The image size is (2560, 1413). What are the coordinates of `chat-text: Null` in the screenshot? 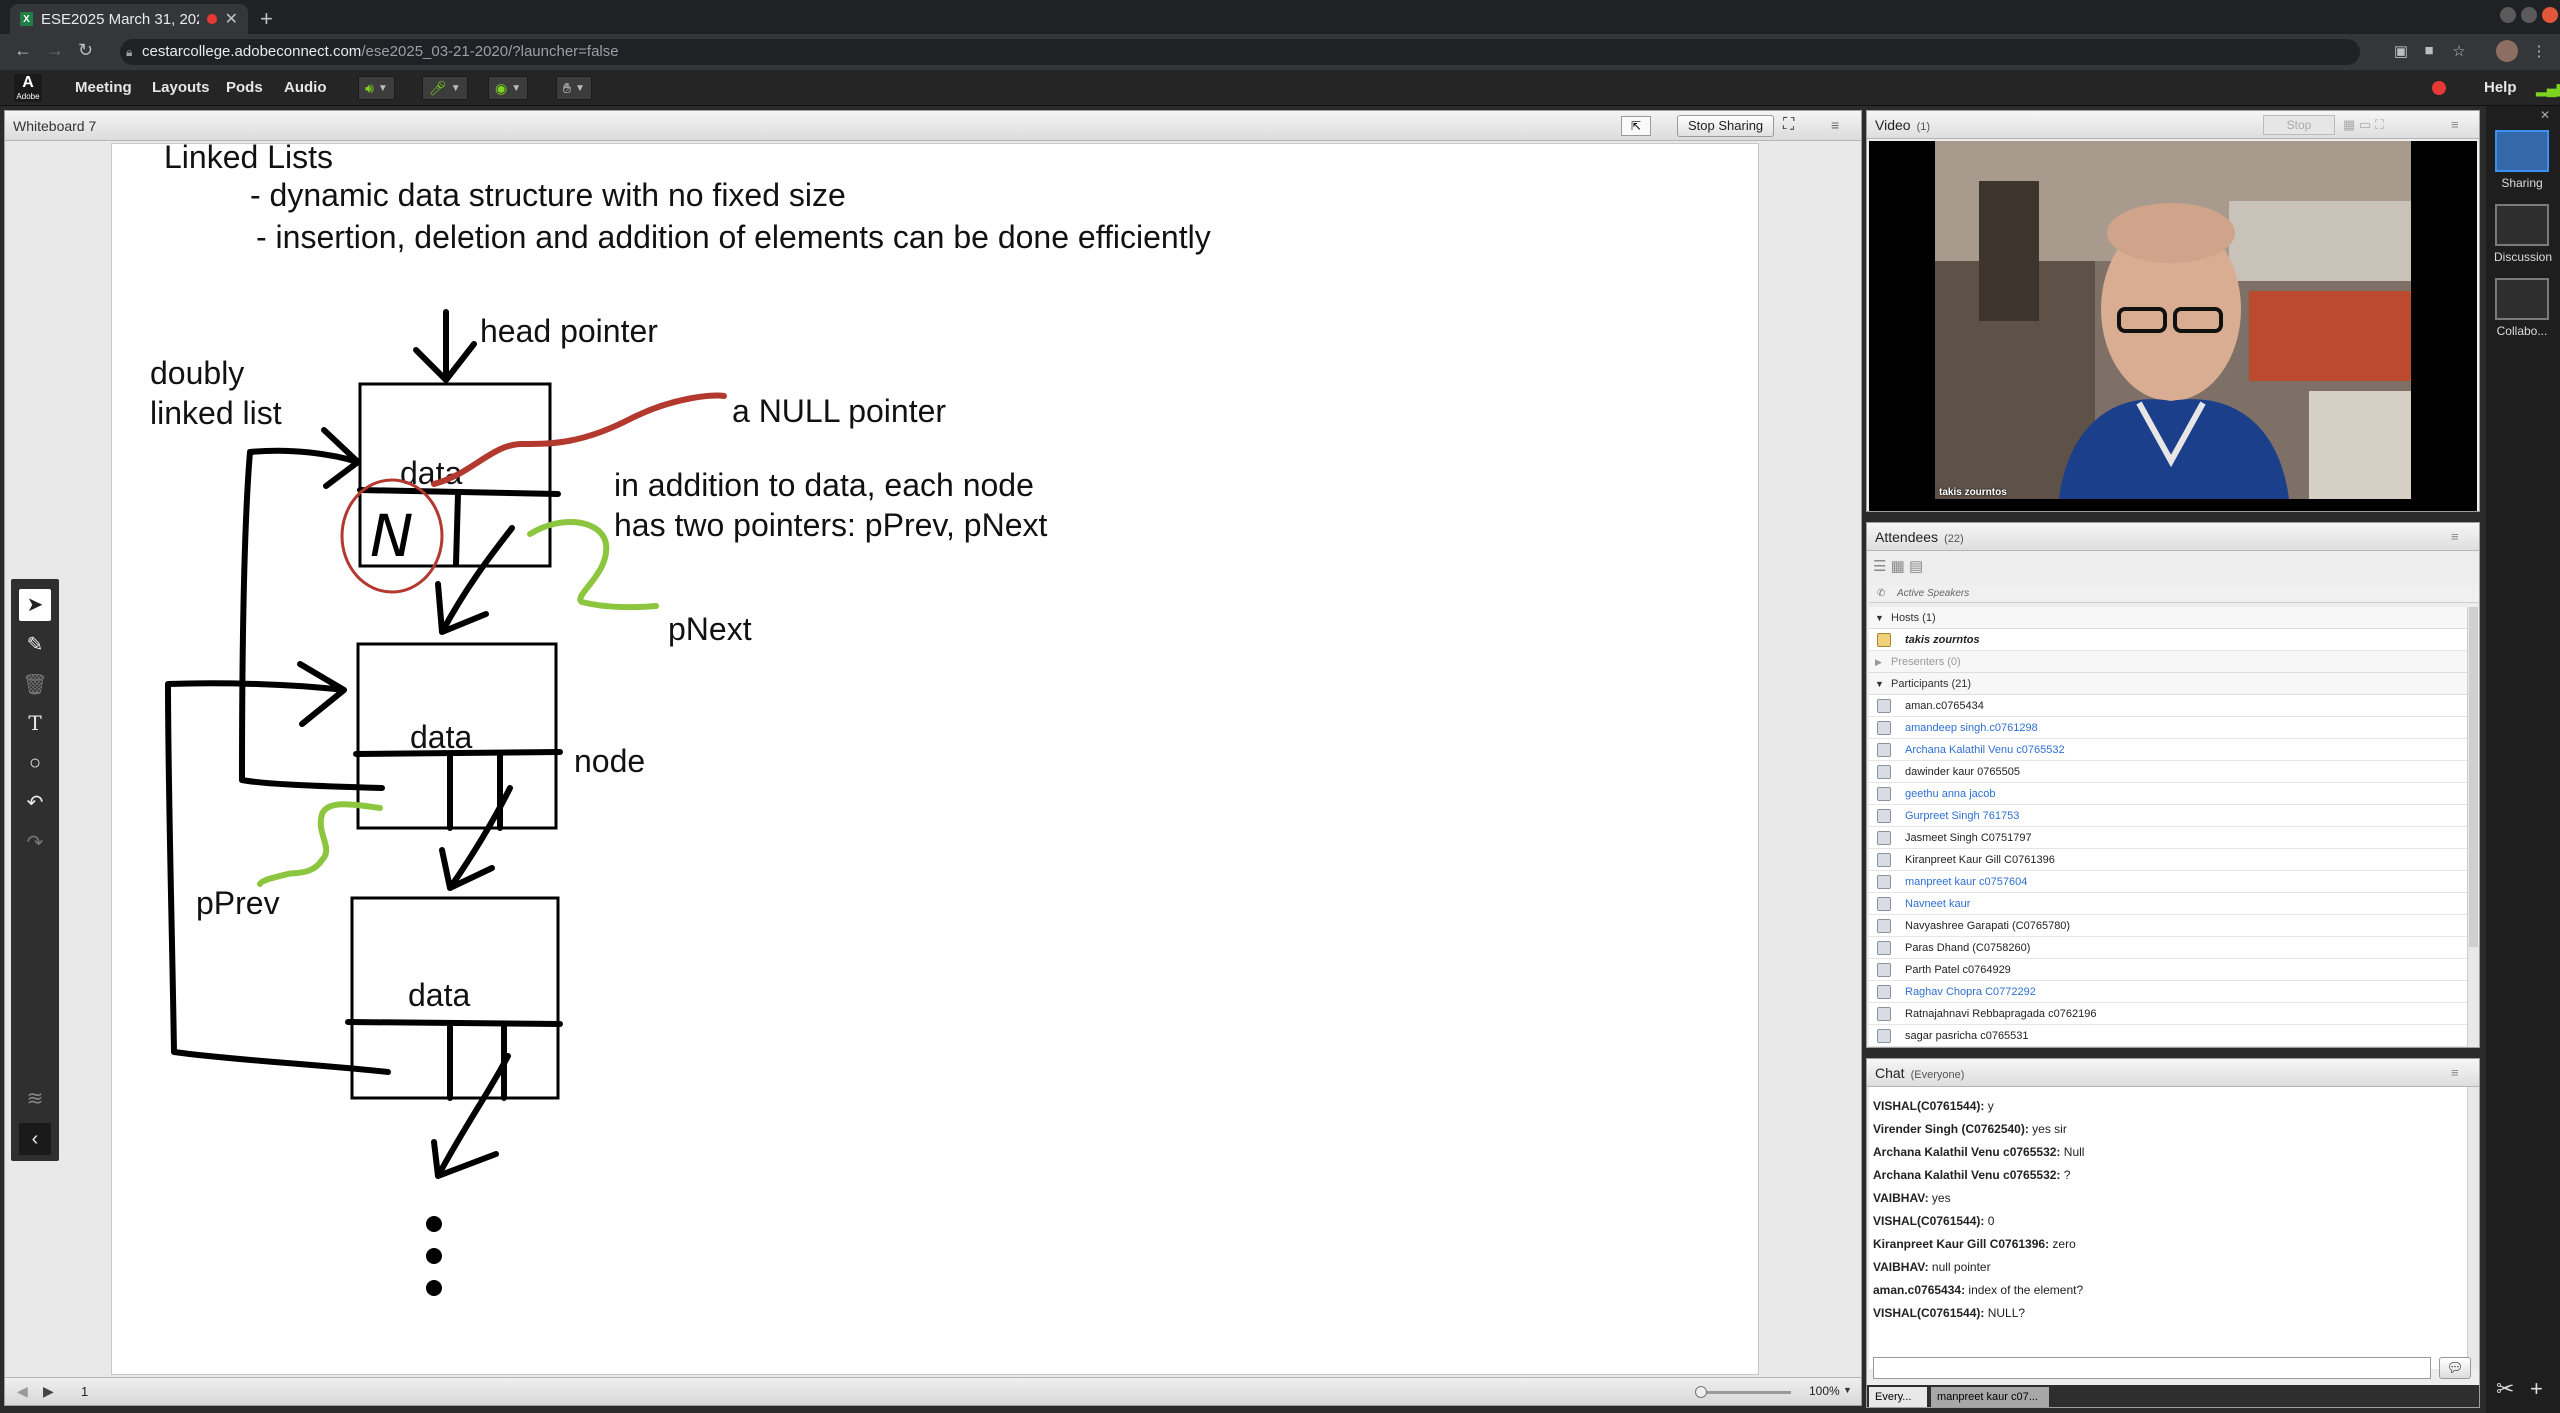 It's located at (2072, 1152).